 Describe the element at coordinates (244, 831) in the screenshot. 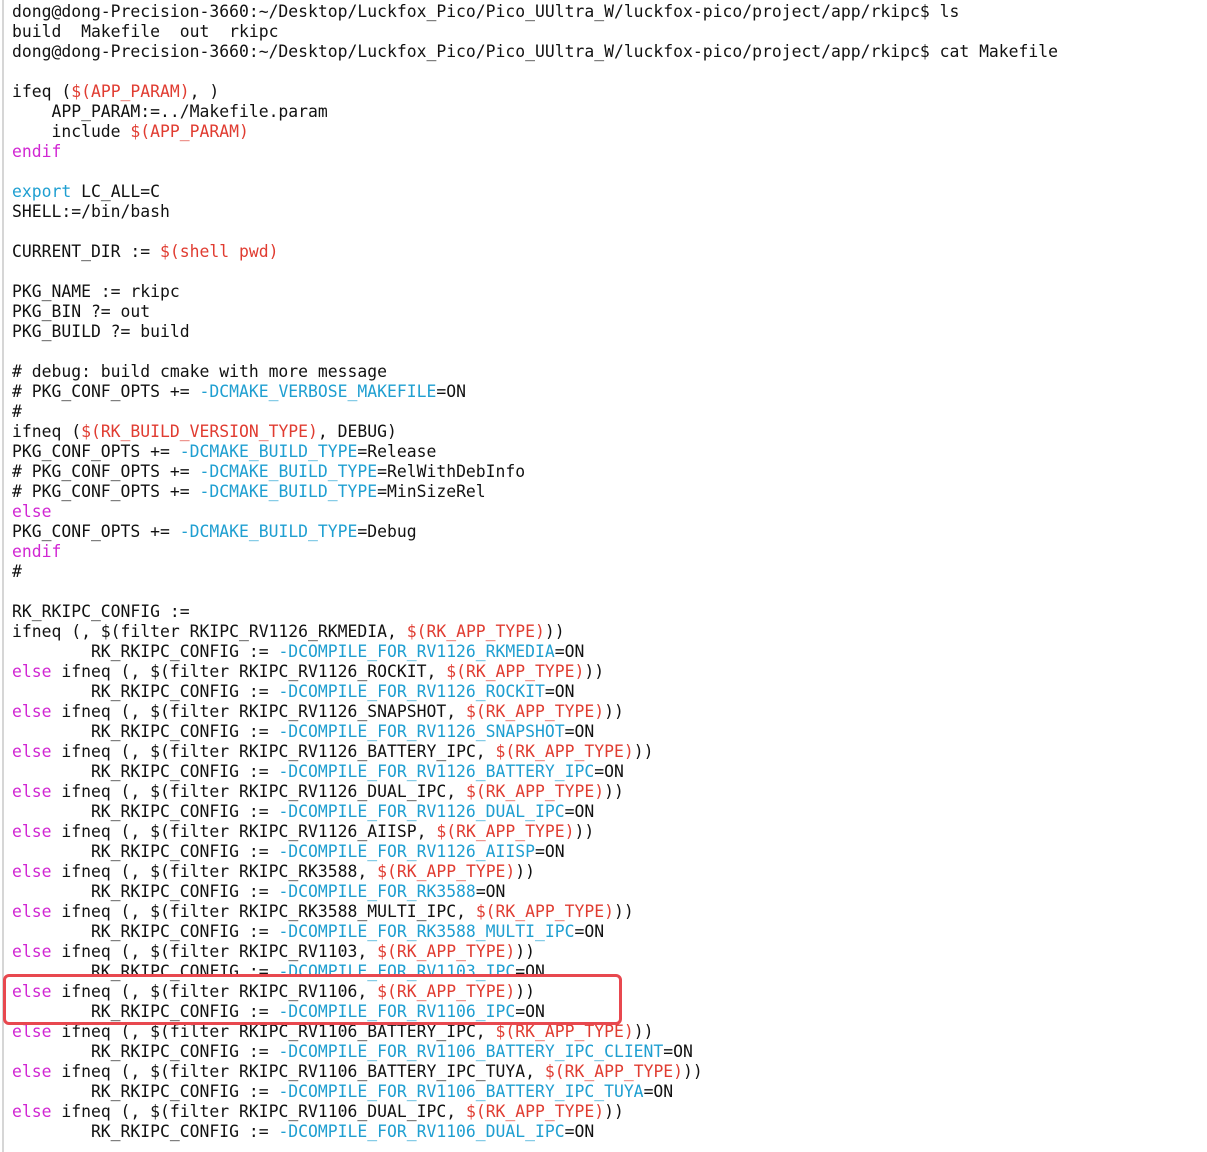

I see `terminal-text-segment: ifneq (, $(filter RKIPC_RV1126_AIISP,` at that location.